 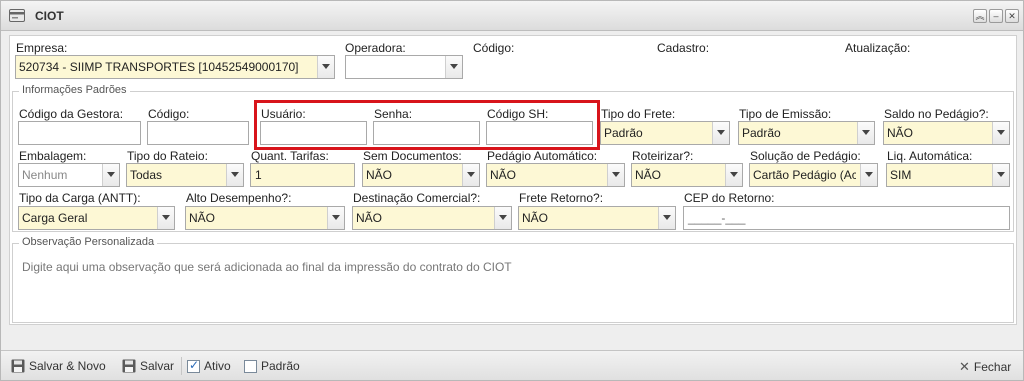 I want to click on tipo-carga-value: Carga Geral, so click(x=55, y=218).